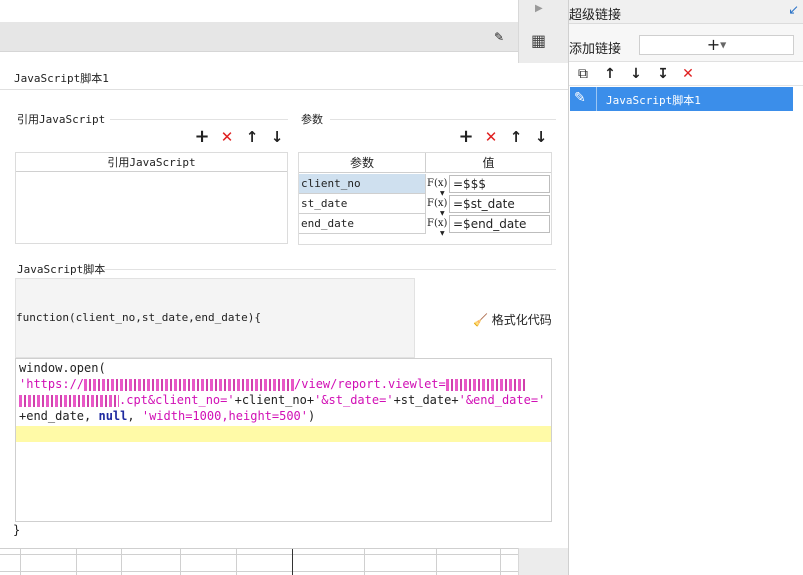 This screenshot has height=575, width=803. What do you see at coordinates (488, 163) in the screenshot?
I see `value-column-header: 值` at bounding box center [488, 163].